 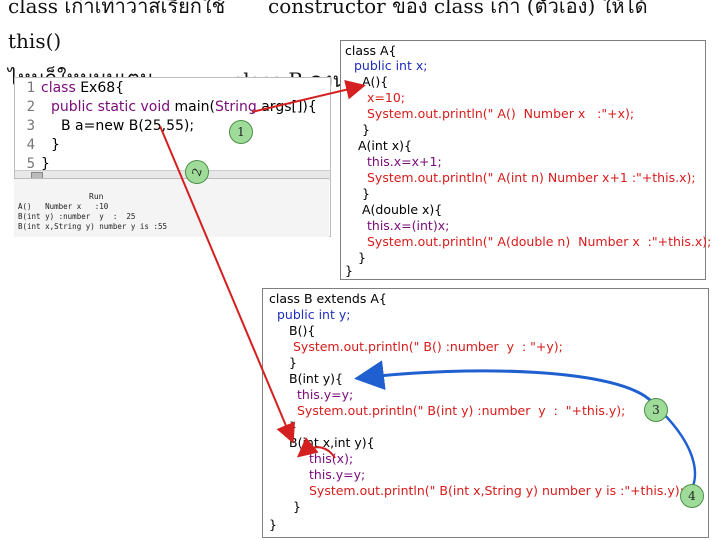 I want to click on step-badge-1: 1, so click(x=241, y=132).